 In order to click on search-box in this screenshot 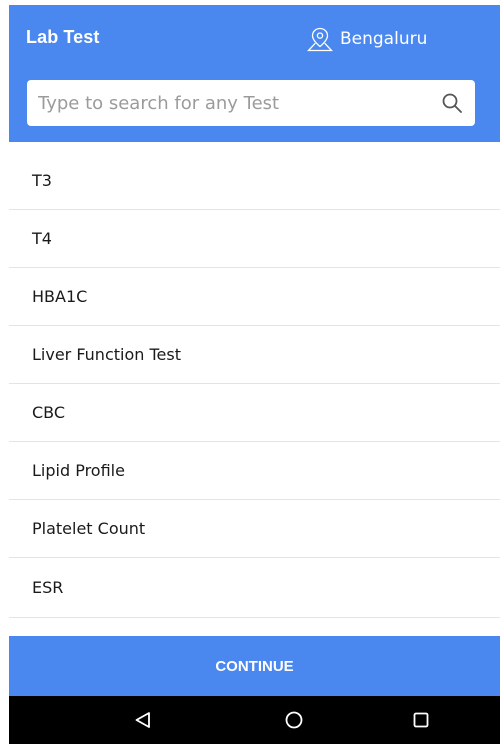, I will do `click(251, 103)`.